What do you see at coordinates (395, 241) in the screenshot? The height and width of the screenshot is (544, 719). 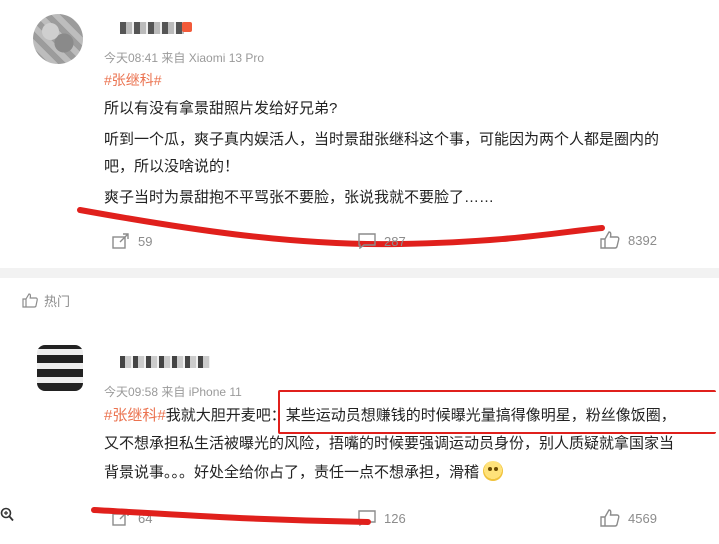 I see `comment-count: 287` at bounding box center [395, 241].